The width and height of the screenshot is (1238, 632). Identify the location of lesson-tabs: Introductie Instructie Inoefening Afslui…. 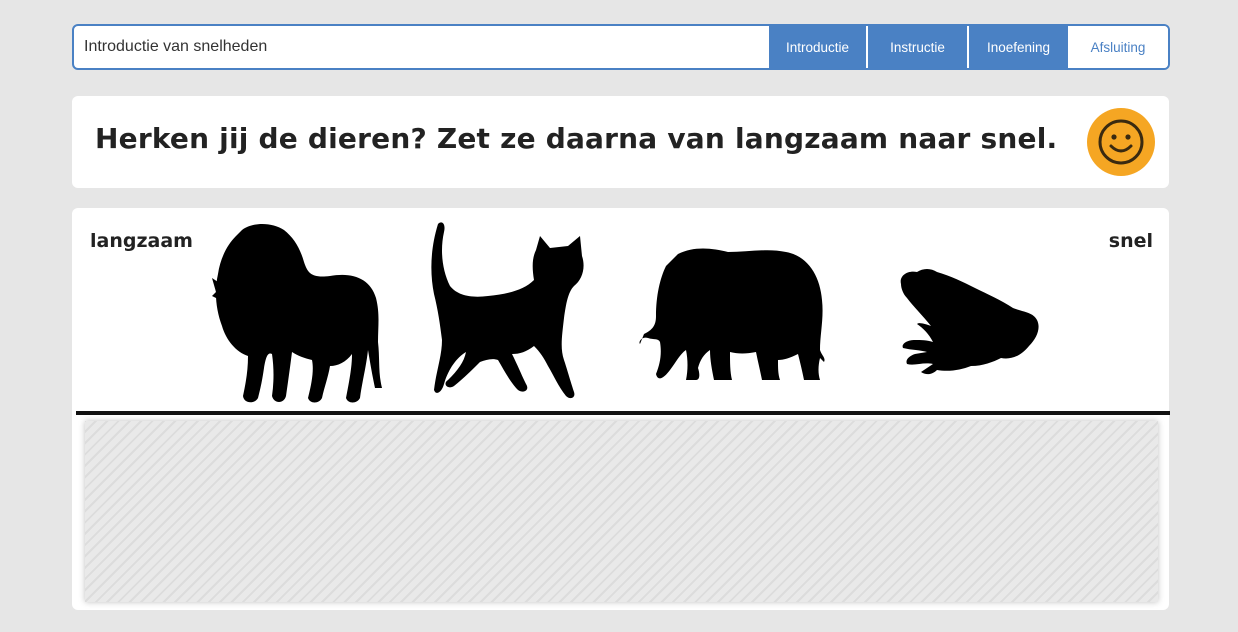
(968, 47).